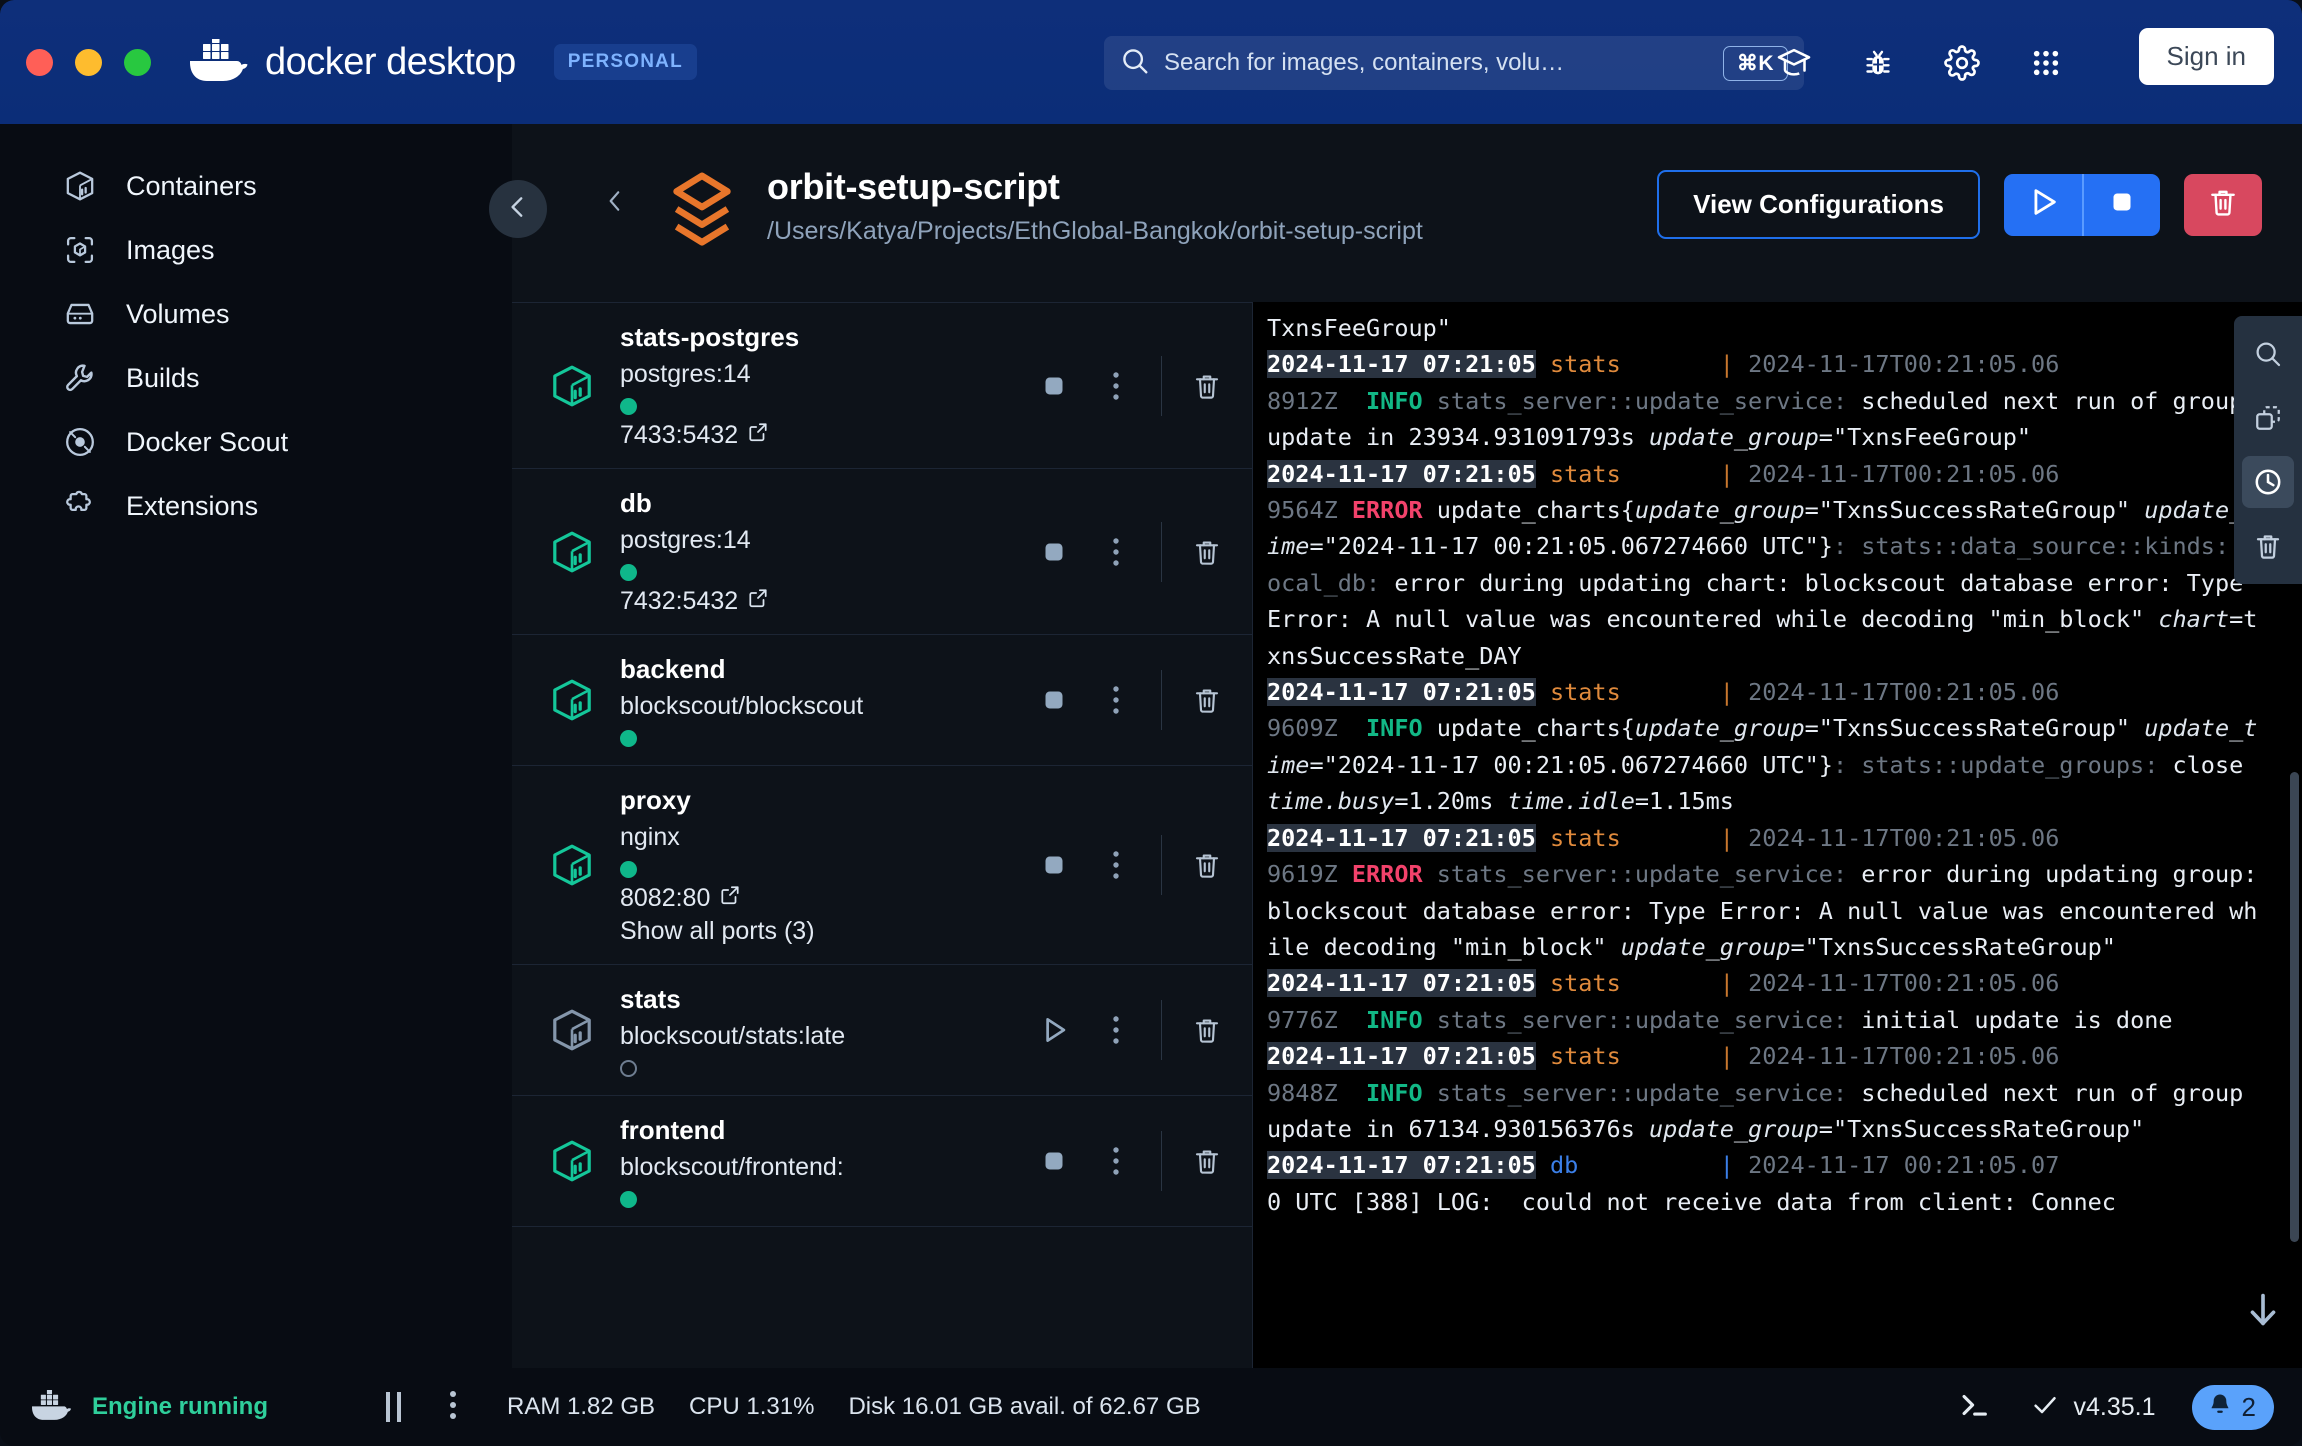 This screenshot has width=2302, height=1446. I want to click on log-timestamps-icon, so click(2268, 482).